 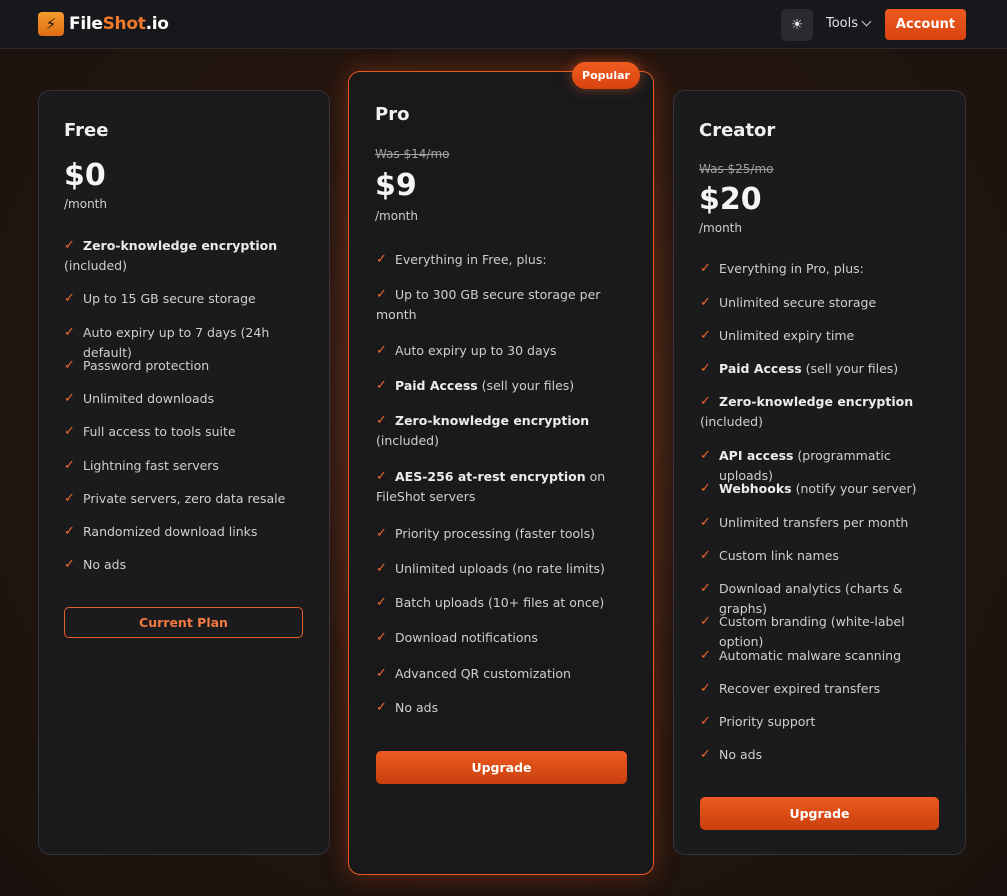 I want to click on tools-menu: Tools, so click(x=849, y=23).